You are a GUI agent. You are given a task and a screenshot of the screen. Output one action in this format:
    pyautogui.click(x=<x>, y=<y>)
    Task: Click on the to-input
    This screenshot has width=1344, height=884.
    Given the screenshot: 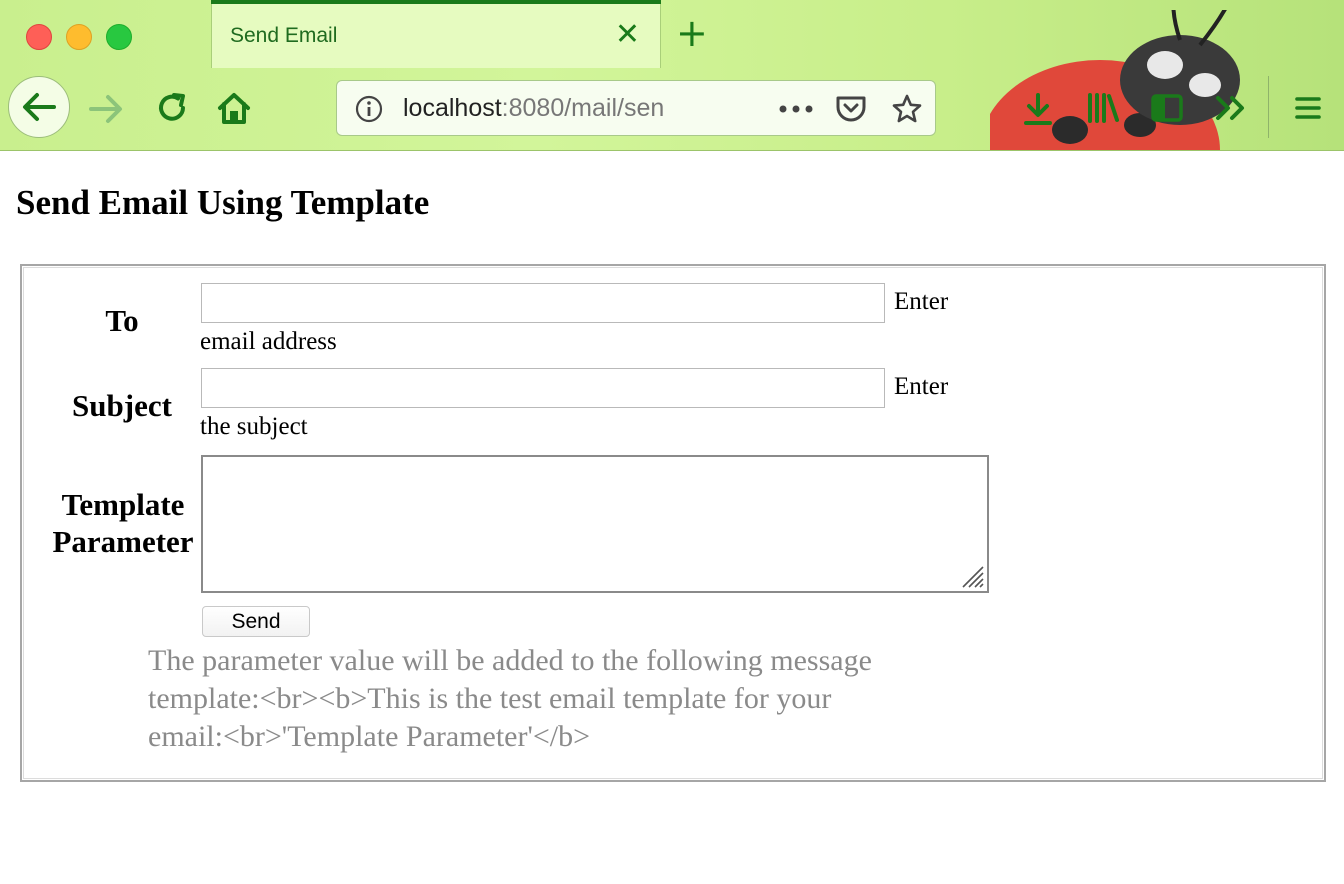 What is the action you would take?
    pyautogui.click(x=543, y=303)
    